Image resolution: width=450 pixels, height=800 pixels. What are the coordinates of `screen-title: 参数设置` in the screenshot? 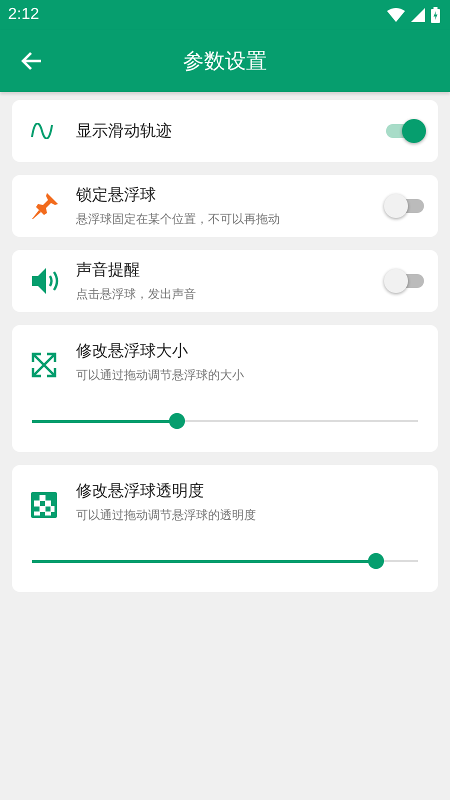 It's located at (225, 61).